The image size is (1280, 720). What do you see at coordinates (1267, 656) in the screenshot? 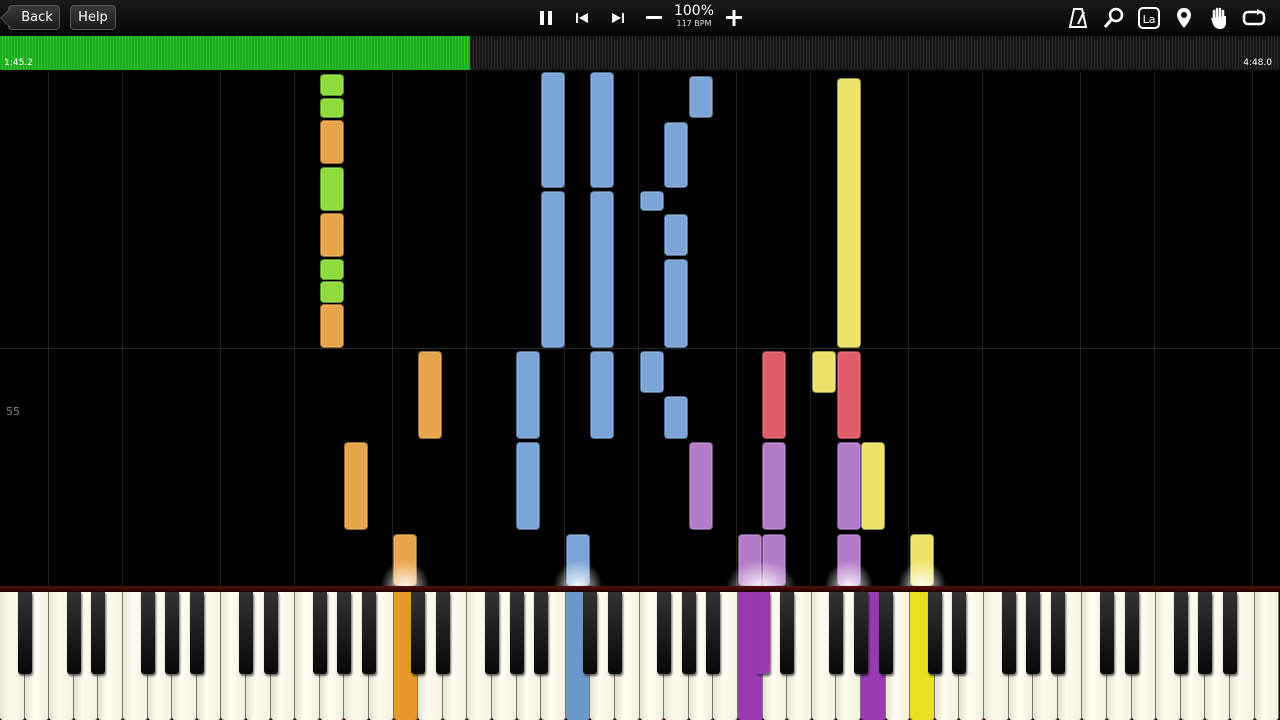
I see `white-key` at bounding box center [1267, 656].